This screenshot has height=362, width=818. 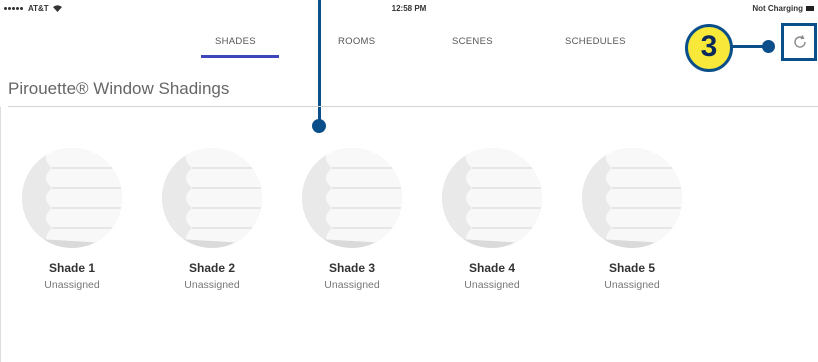 I want to click on shade-card-1: Shade 1 Unassigned, so click(x=72, y=219).